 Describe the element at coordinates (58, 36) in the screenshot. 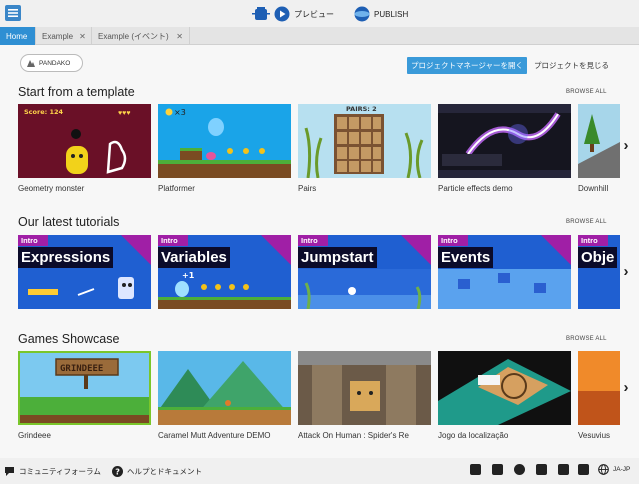

I see `tab-label: Example` at that location.